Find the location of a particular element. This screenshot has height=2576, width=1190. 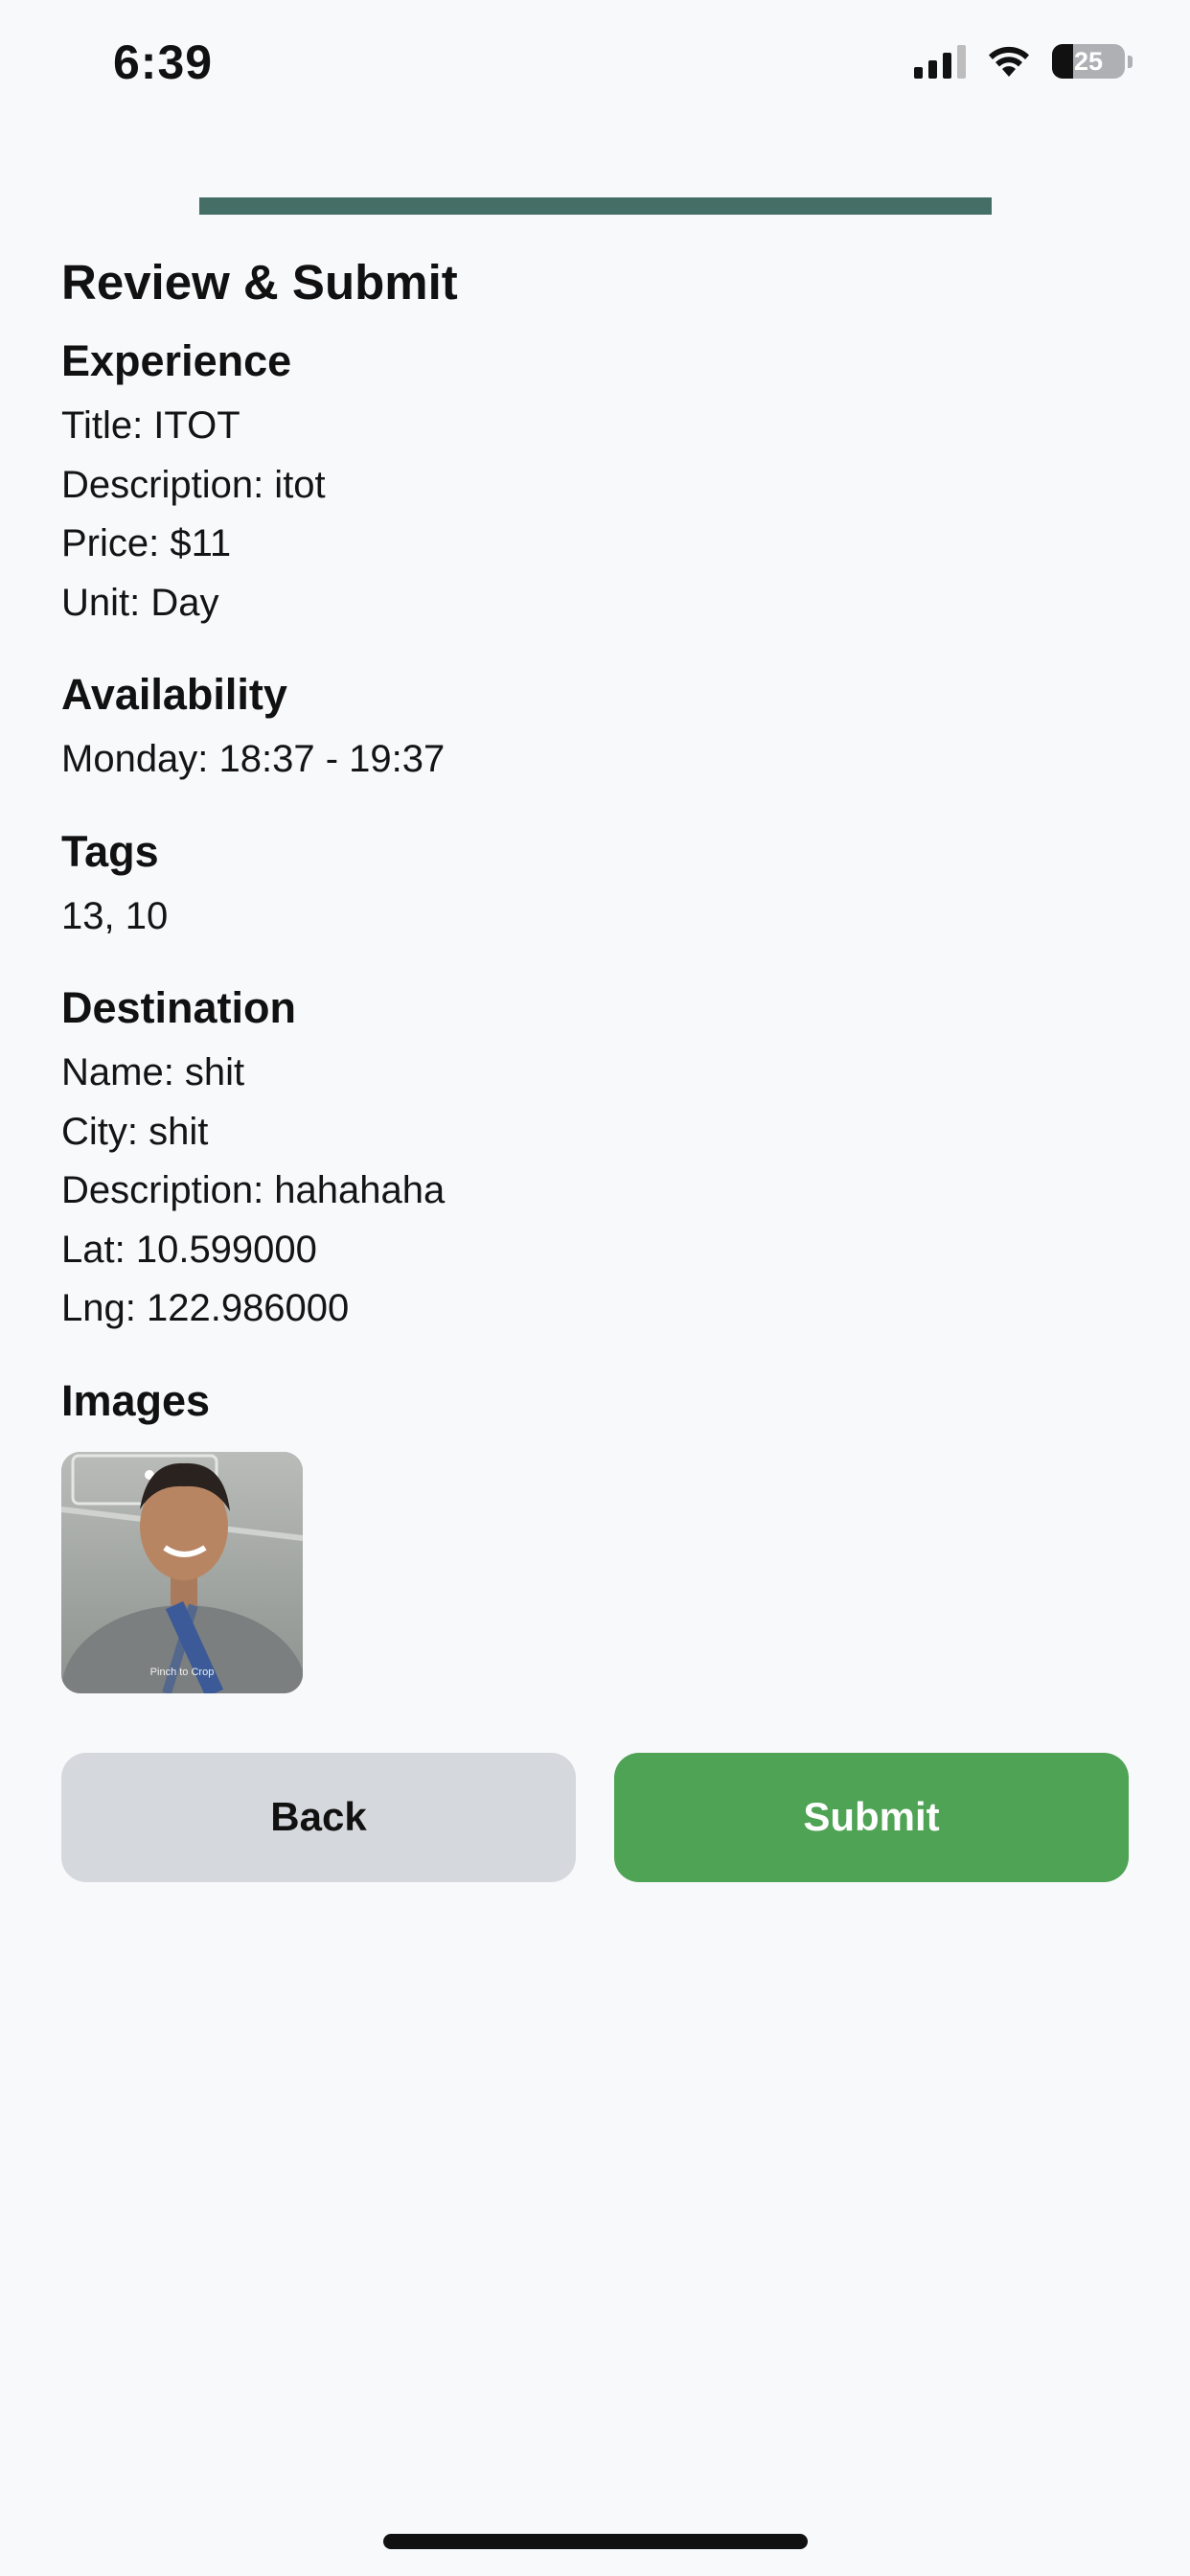

experience-price: Price: $11 is located at coordinates (147, 543).